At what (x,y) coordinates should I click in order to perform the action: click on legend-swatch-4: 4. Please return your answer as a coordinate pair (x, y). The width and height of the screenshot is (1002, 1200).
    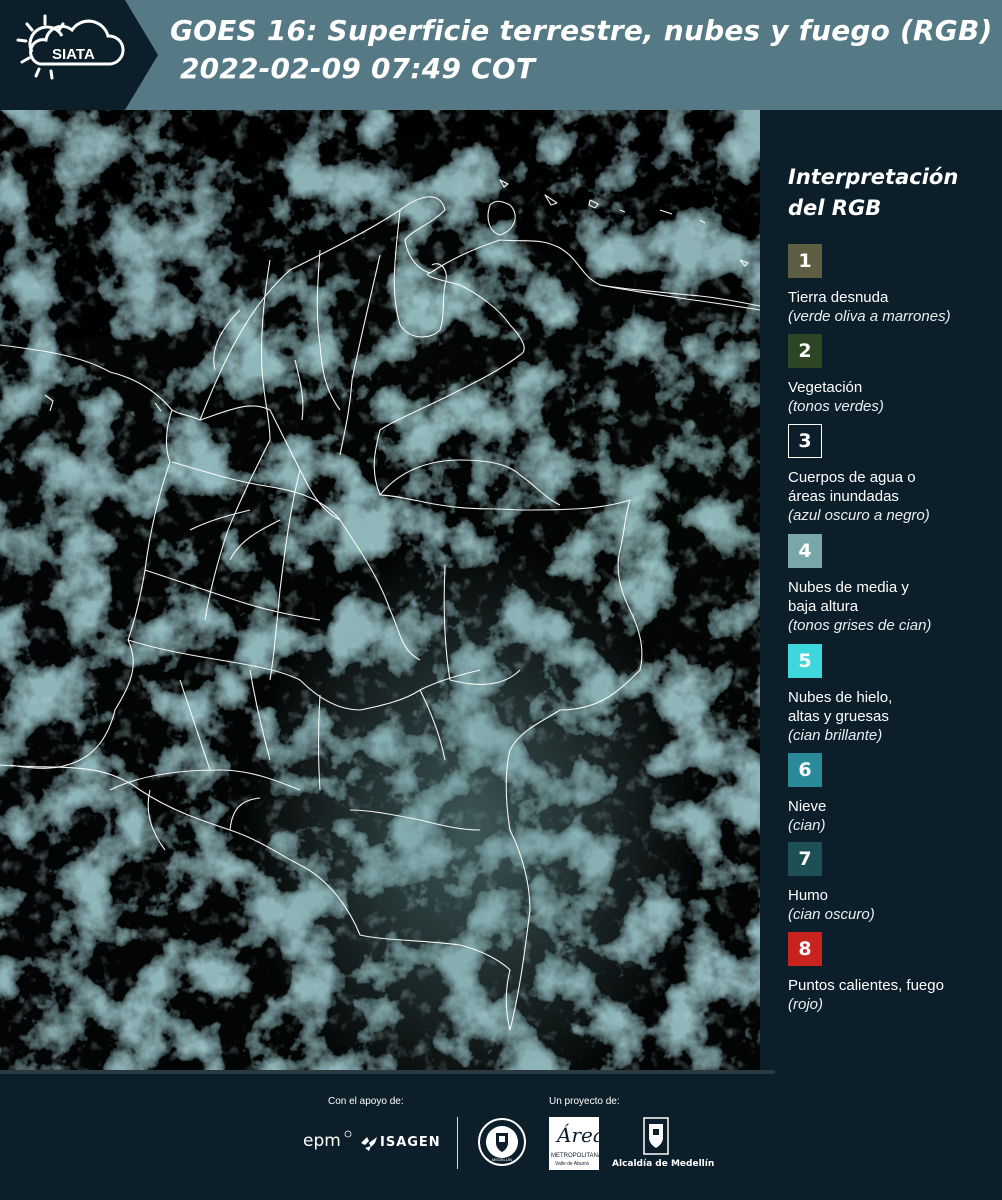
    Looking at the image, I should click on (805, 551).